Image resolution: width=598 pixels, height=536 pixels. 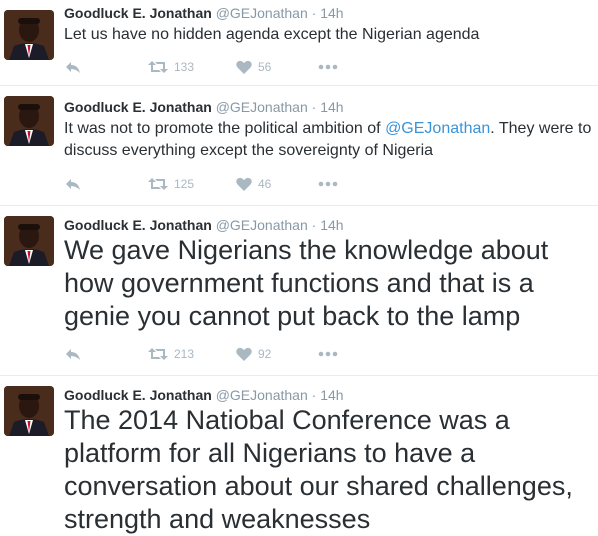 What do you see at coordinates (265, 67) in the screenshot?
I see `like-count: 56` at bounding box center [265, 67].